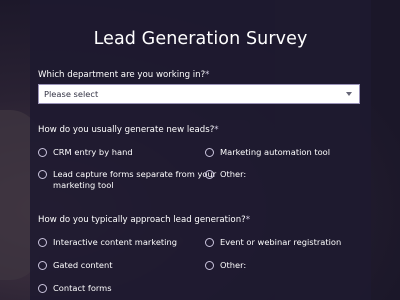 The width and height of the screenshot is (400, 300). I want to click on radio-option-marketing-automation: Marketing automation tool, so click(267, 152).